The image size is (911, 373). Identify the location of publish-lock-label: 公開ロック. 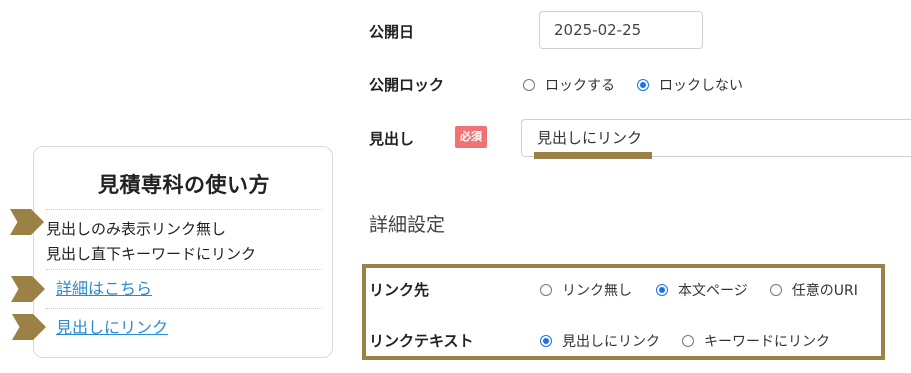
(407, 85).